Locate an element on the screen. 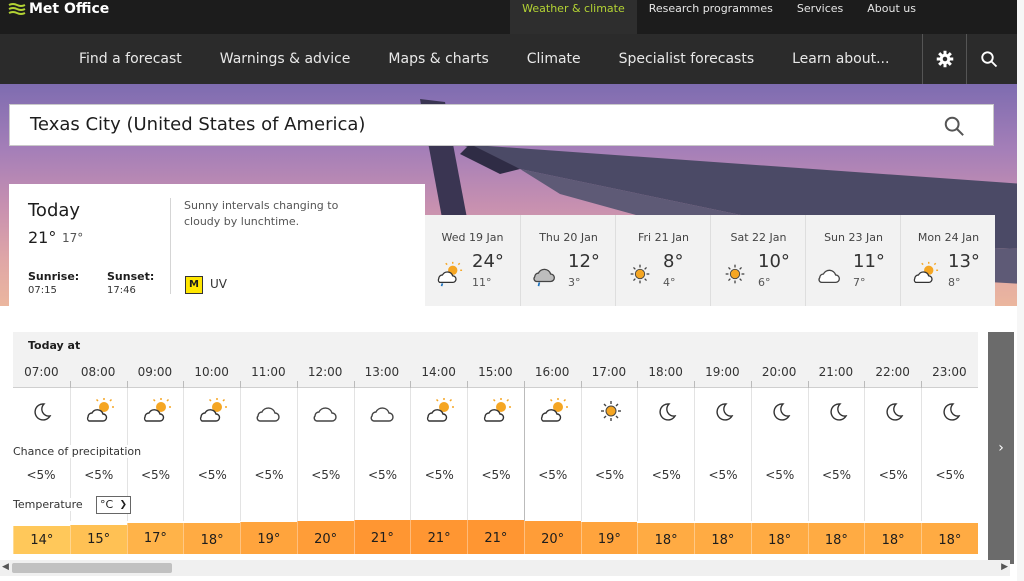 This screenshot has height=581, width=1024. day-max-temp: 24° is located at coordinates (488, 261).